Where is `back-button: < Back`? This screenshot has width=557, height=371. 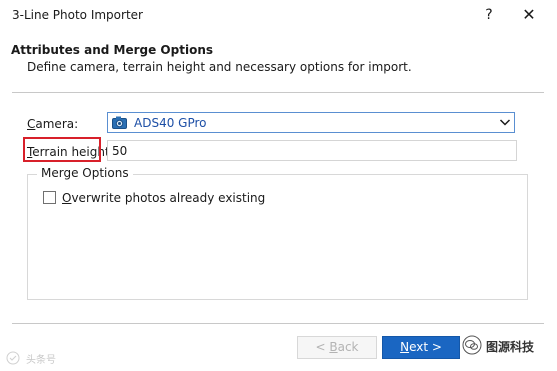 back-button: < Back is located at coordinates (337, 347).